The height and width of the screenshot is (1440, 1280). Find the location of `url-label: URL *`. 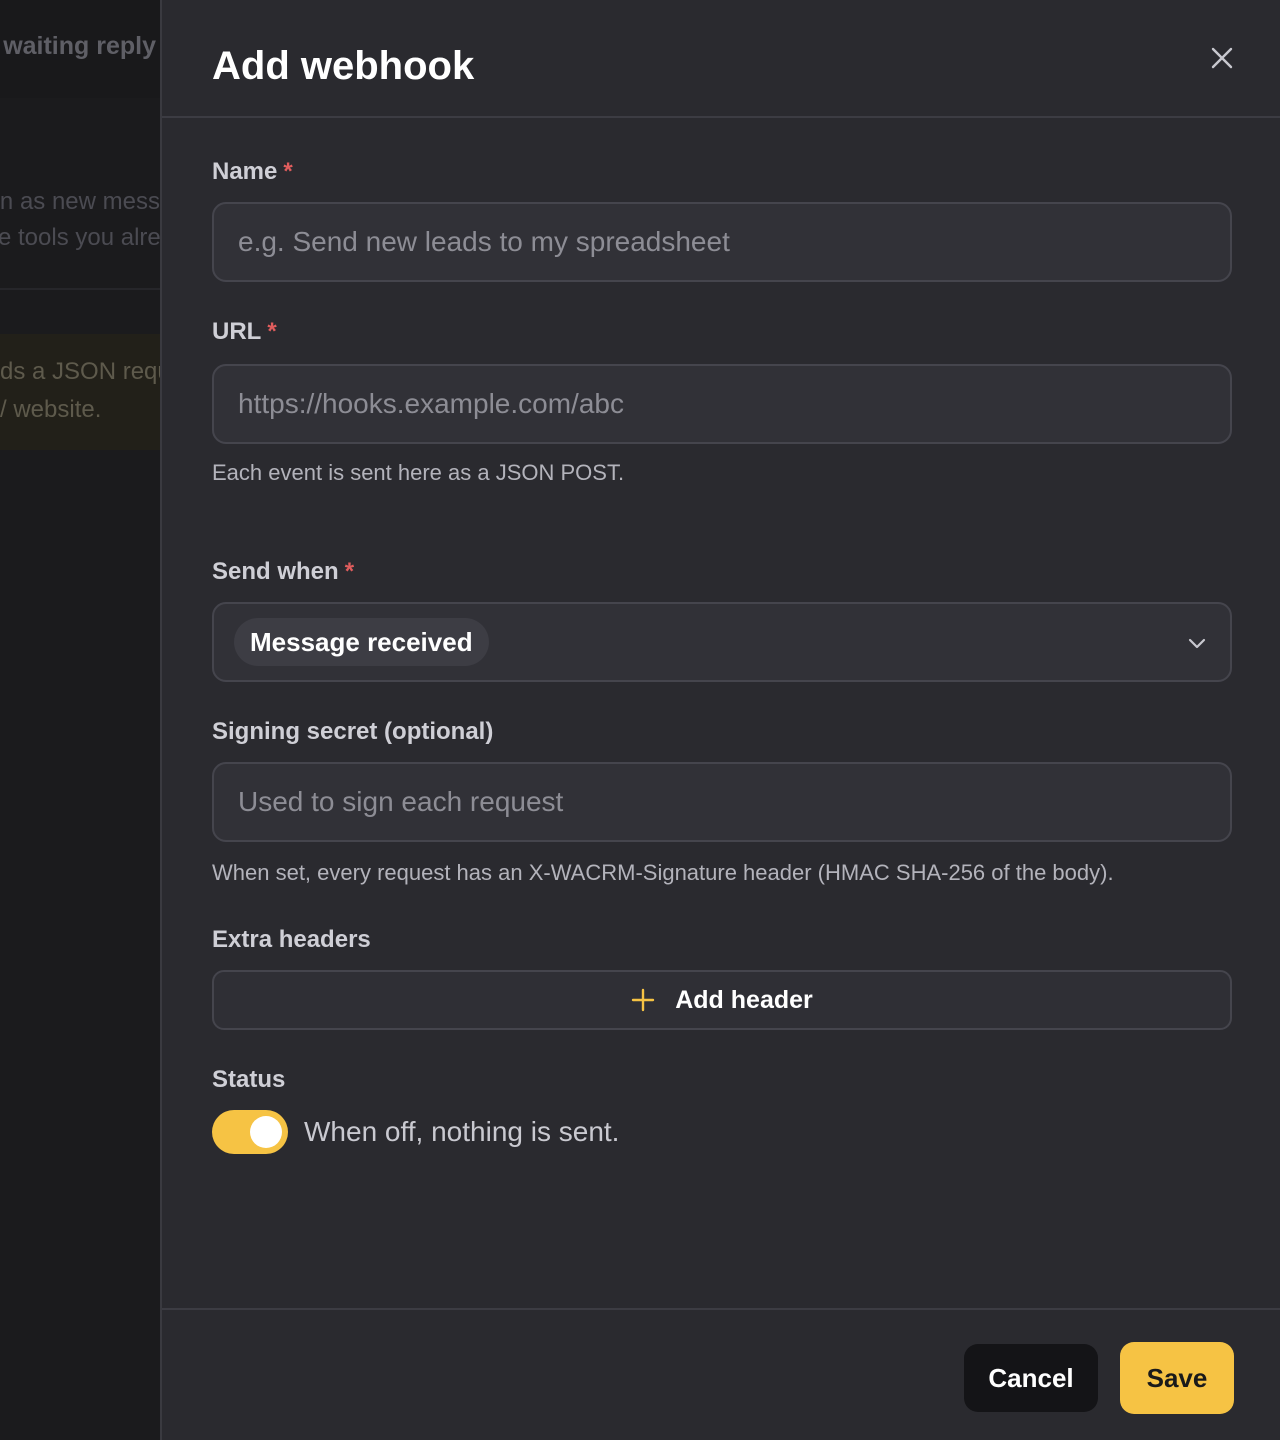

url-label: URL * is located at coordinates (244, 332).